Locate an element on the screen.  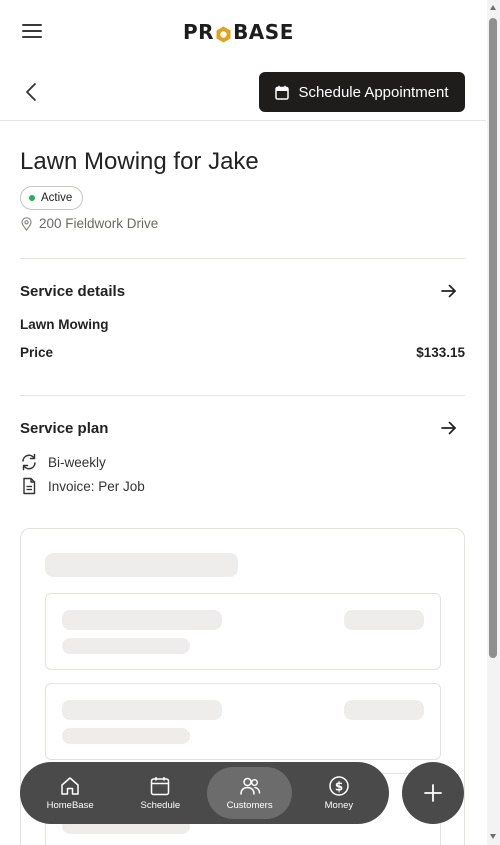
repeat-icon is located at coordinates (29, 462).